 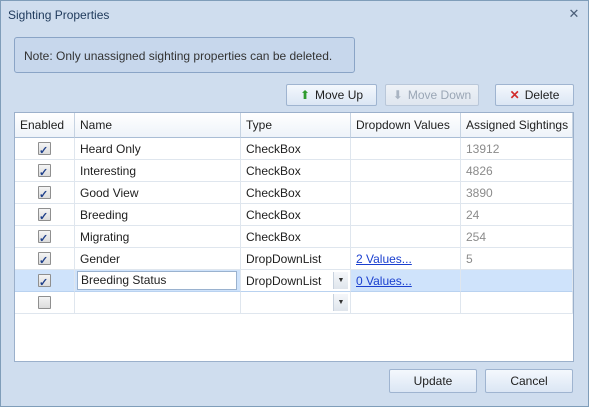 I want to click on name-cell: Heard Only, so click(x=158, y=149).